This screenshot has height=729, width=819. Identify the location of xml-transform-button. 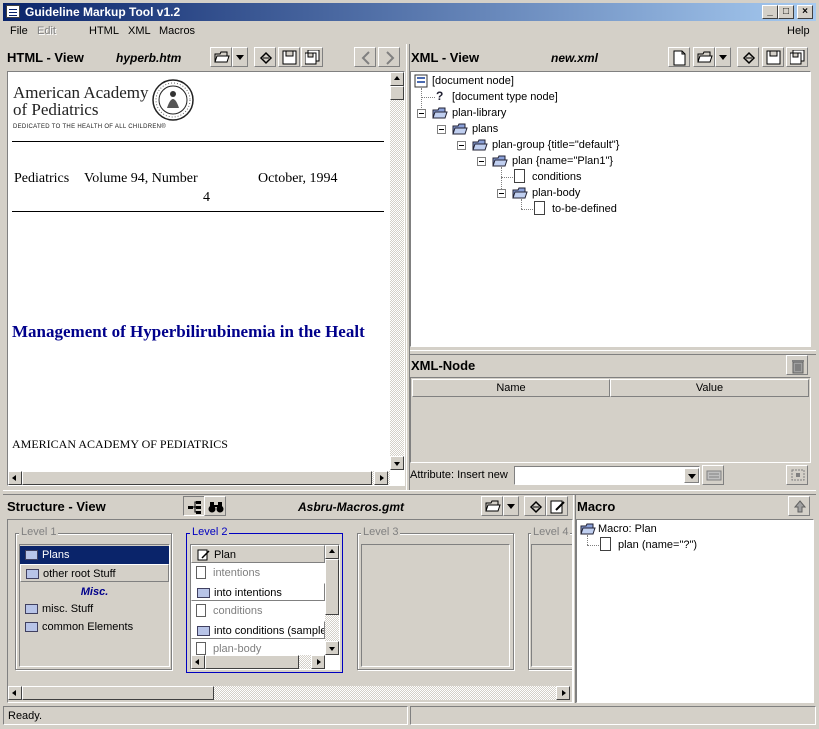
(748, 57).